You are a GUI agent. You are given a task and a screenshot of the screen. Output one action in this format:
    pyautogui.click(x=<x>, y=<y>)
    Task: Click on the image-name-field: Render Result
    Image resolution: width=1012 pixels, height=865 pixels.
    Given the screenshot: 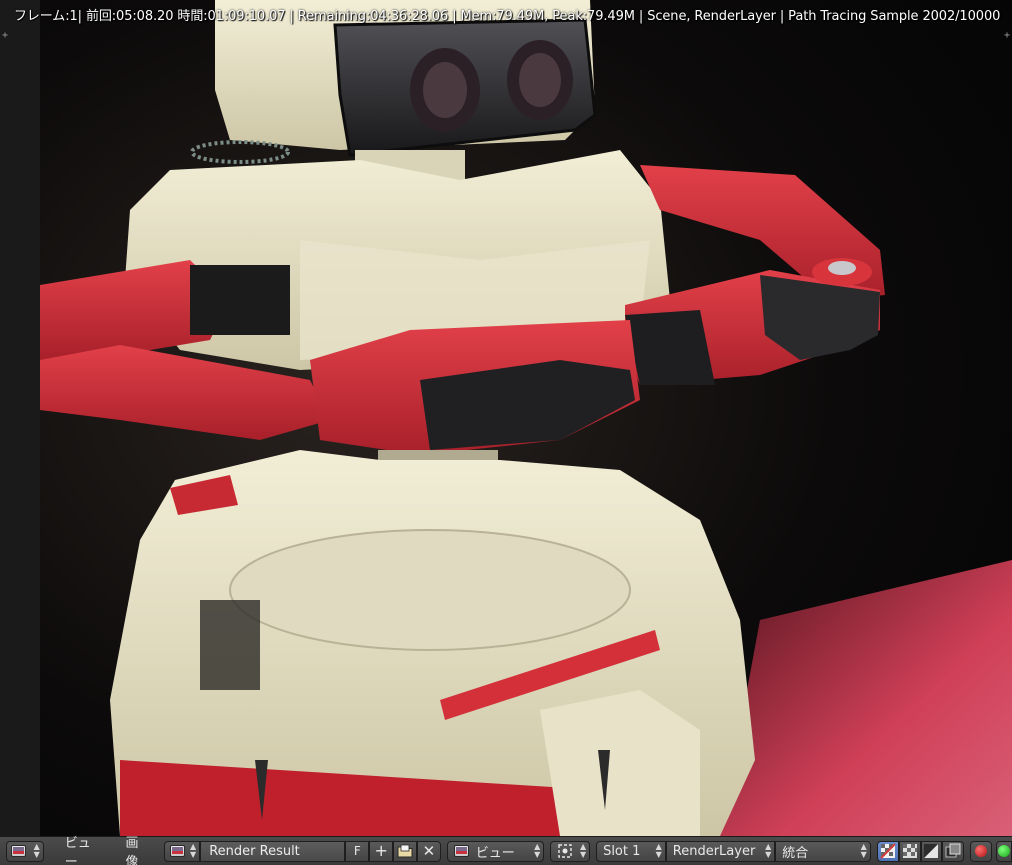 What is the action you would take?
    pyautogui.click(x=273, y=851)
    